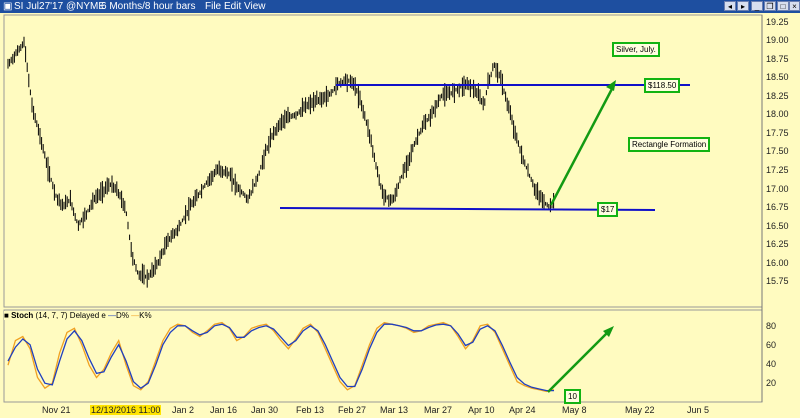 This screenshot has height=418, width=800. I want to click on stoch-lines, so click(281, 357).